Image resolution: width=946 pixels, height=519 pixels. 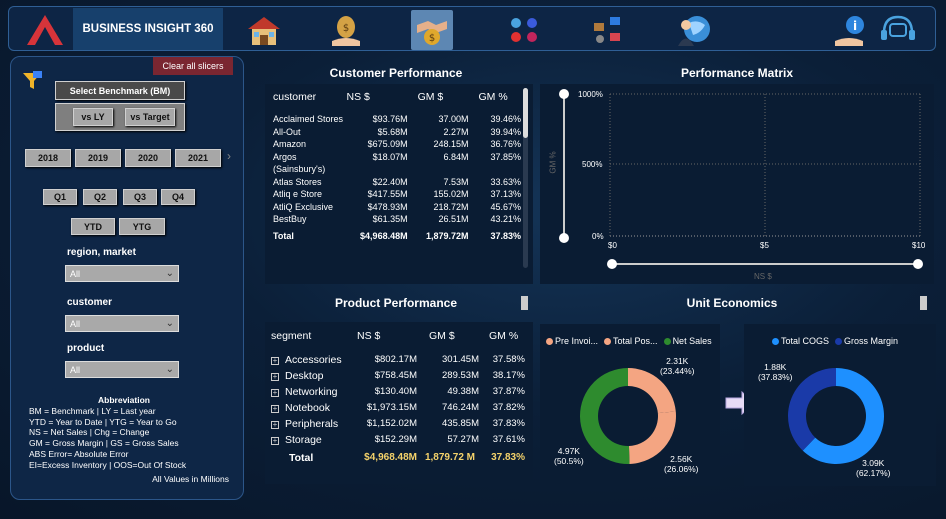 What do you see at coordinates (508, 407) in the screenshot?
I see `value-cell: 37.82%` at bounding box center [508, 407].